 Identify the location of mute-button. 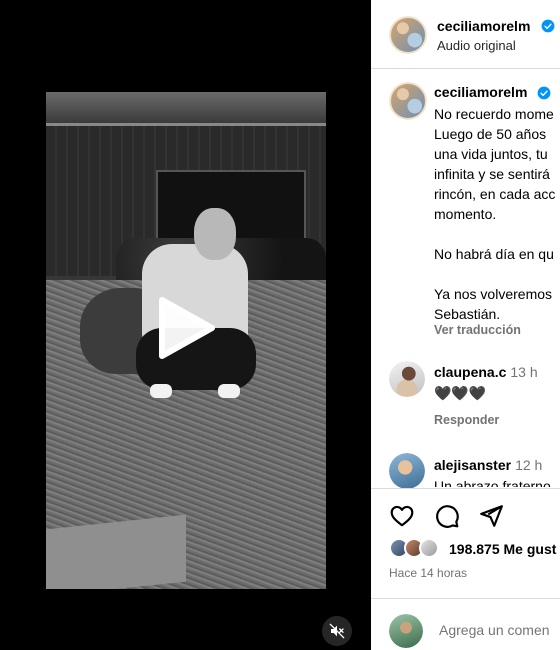
(337, 631).